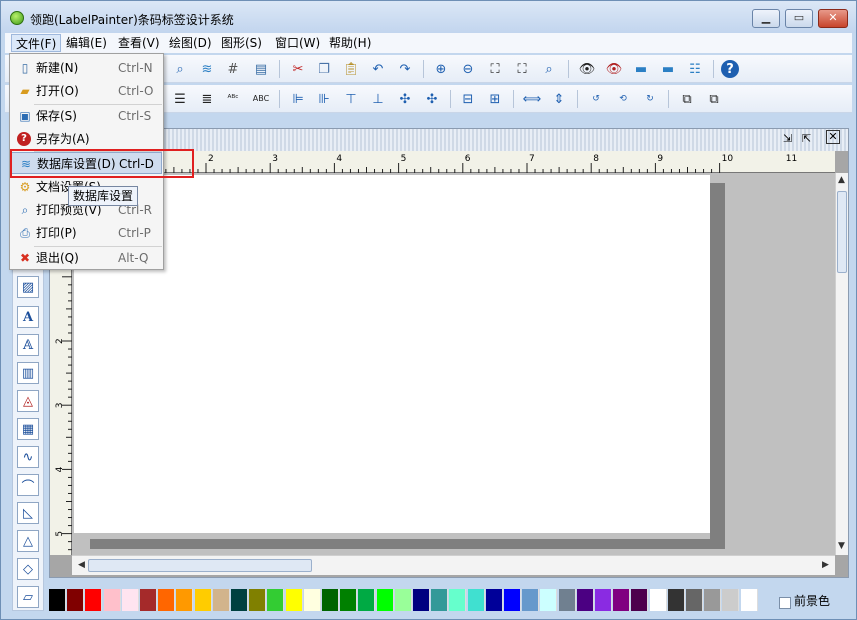 The image size is (857, 620). Describe the element at coordinates (453, 565) in the screenshot. I see `horizontal-scrollbar: ◀ ▶` at that location.